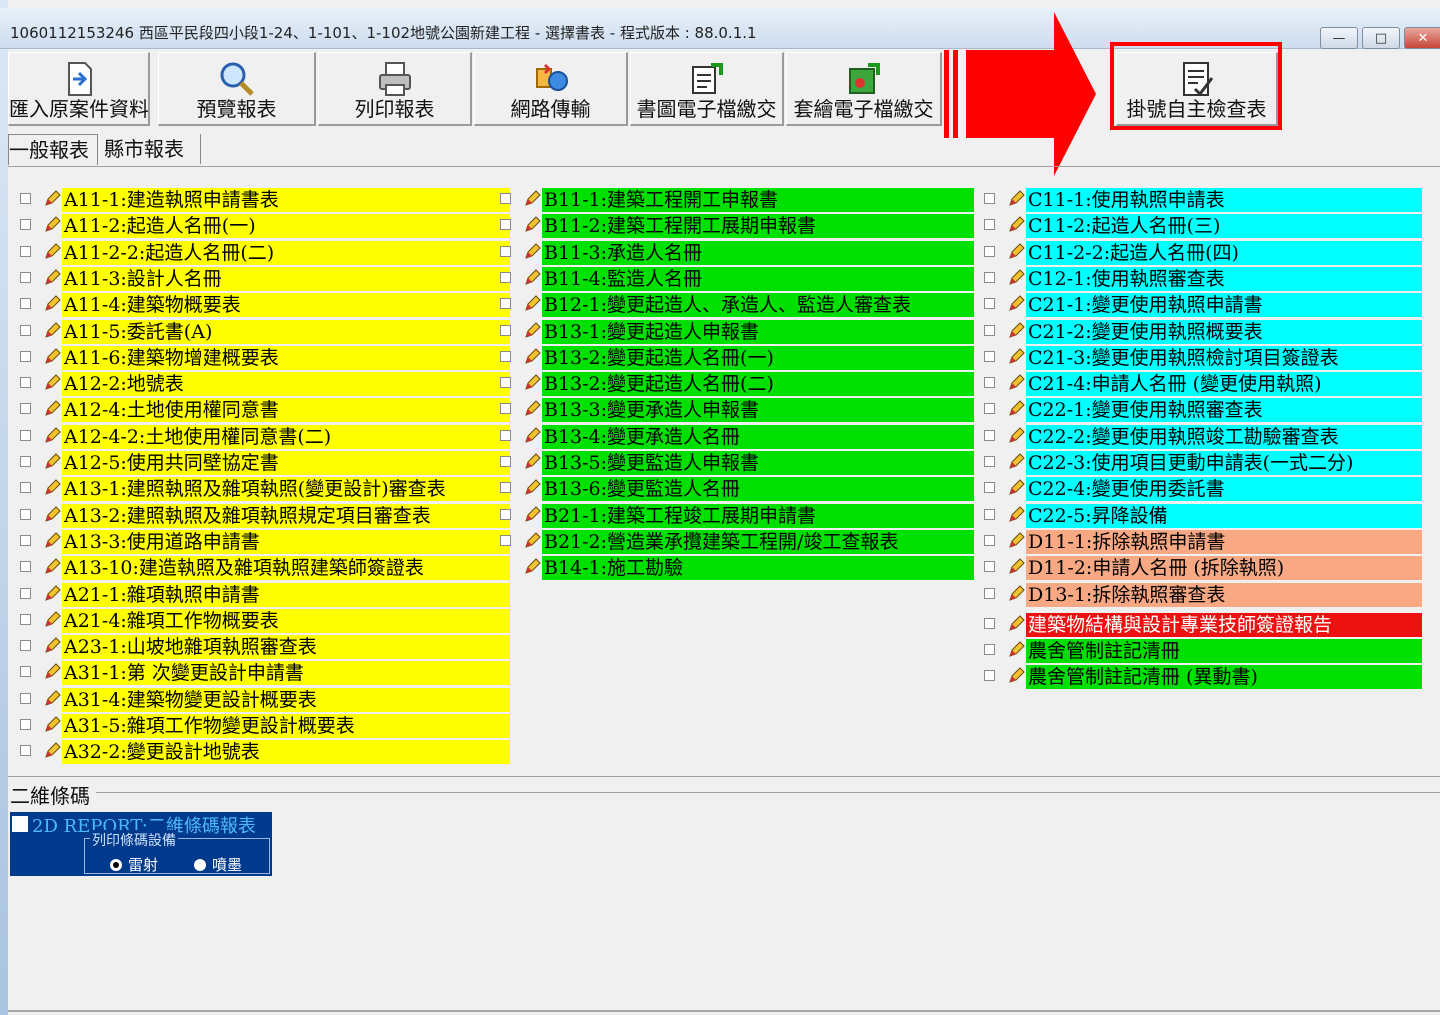  I want to click on report-item: A32-2:變更設計地號表, so click(269, 751).